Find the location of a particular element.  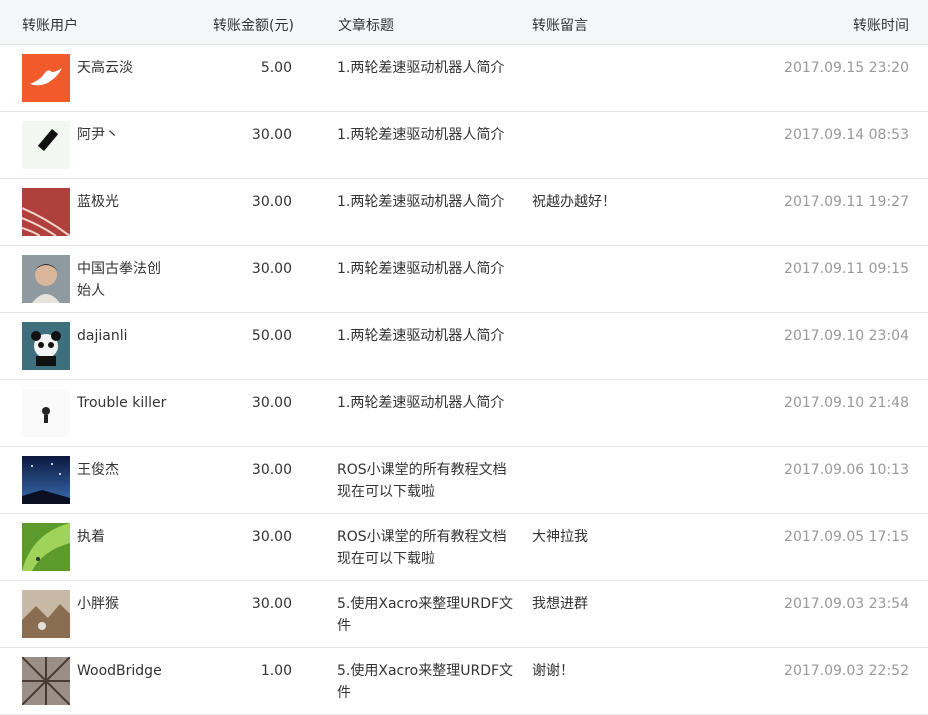

message: 我想进群 is located at coordinates (560, 604).